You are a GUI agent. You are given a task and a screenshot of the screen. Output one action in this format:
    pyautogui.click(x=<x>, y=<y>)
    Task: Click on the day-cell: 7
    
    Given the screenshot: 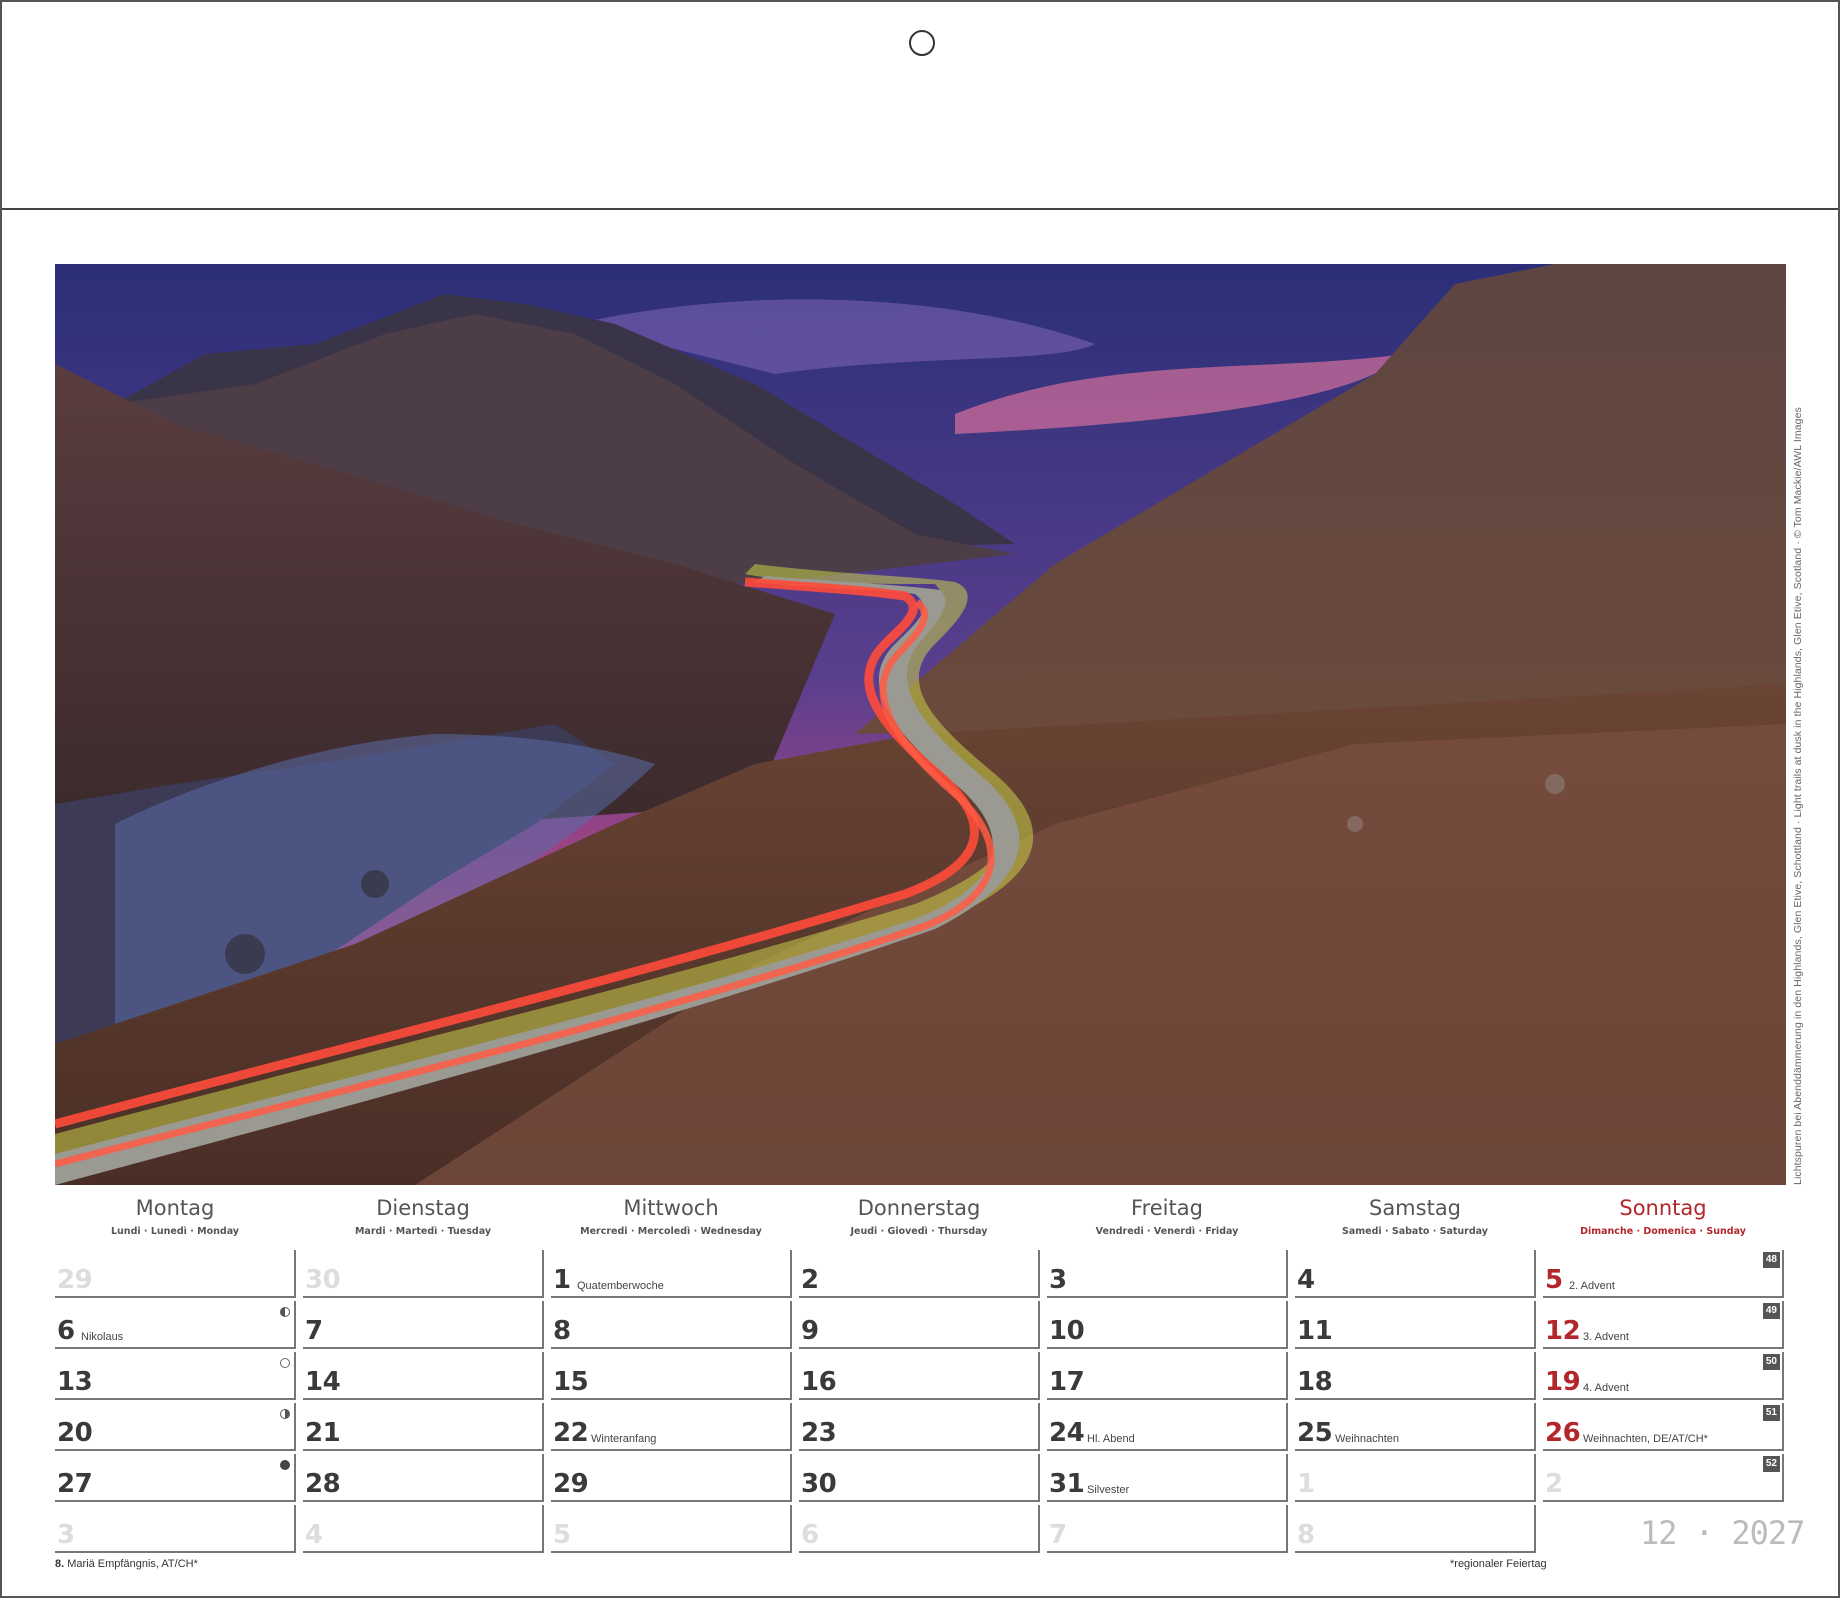 What is the action you would take?
    pyautogui.click(x=1167, y=1529)
    